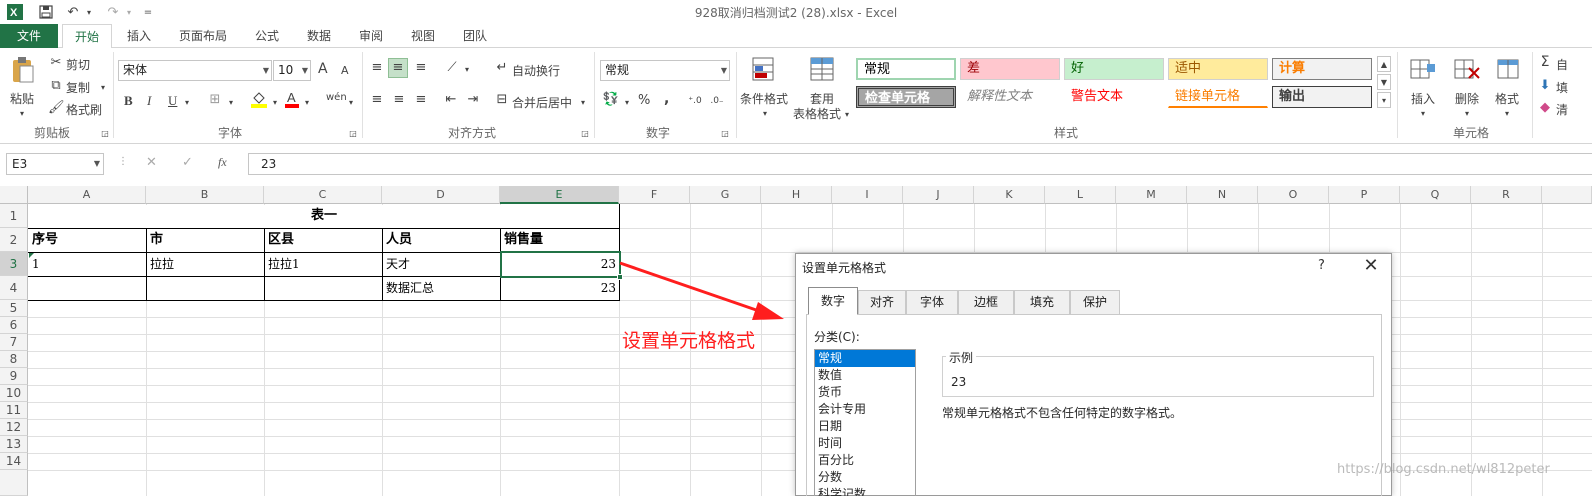  Describe the element at coordinates (865, 460) in the screenshot. I see `category-item-percentage: 百分比` at that location.